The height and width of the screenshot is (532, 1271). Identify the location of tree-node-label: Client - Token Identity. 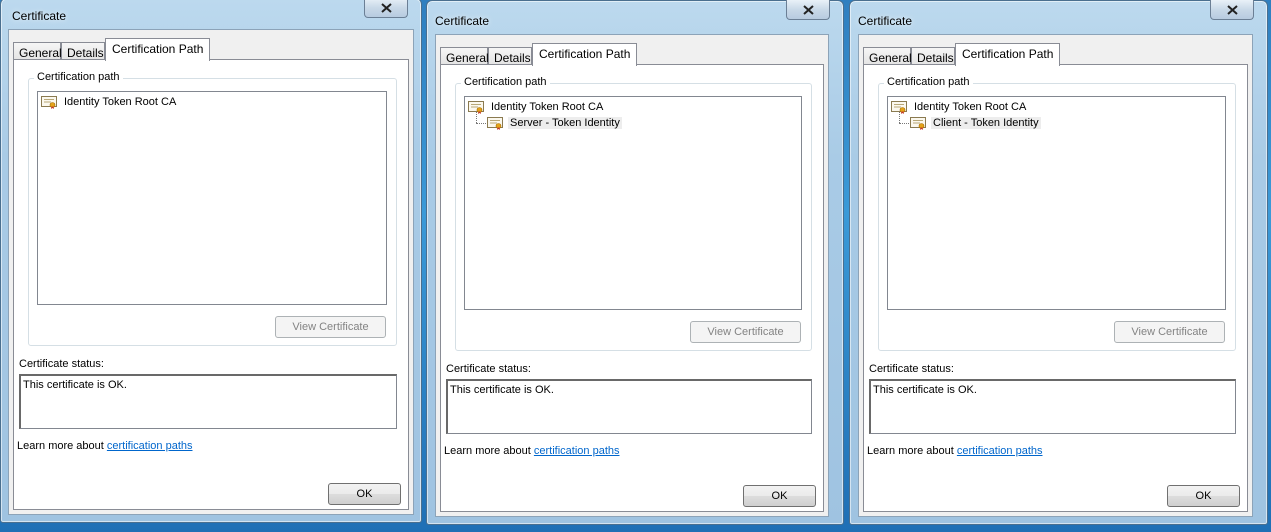
(986, 123).